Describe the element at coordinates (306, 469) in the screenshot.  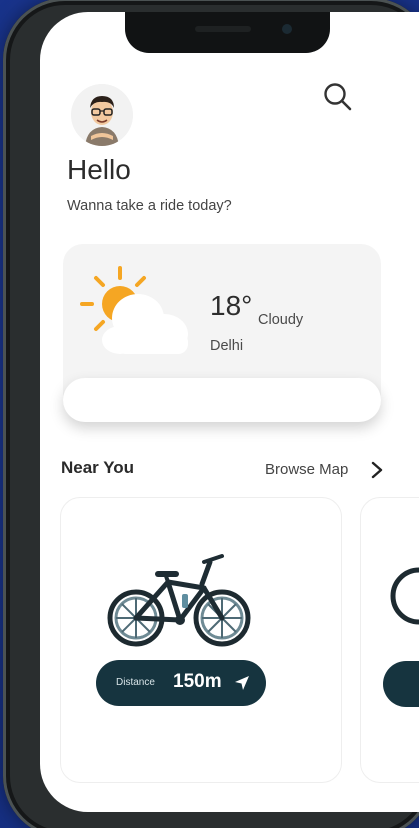
I see `browse-map-link: Browse Map` at that location.